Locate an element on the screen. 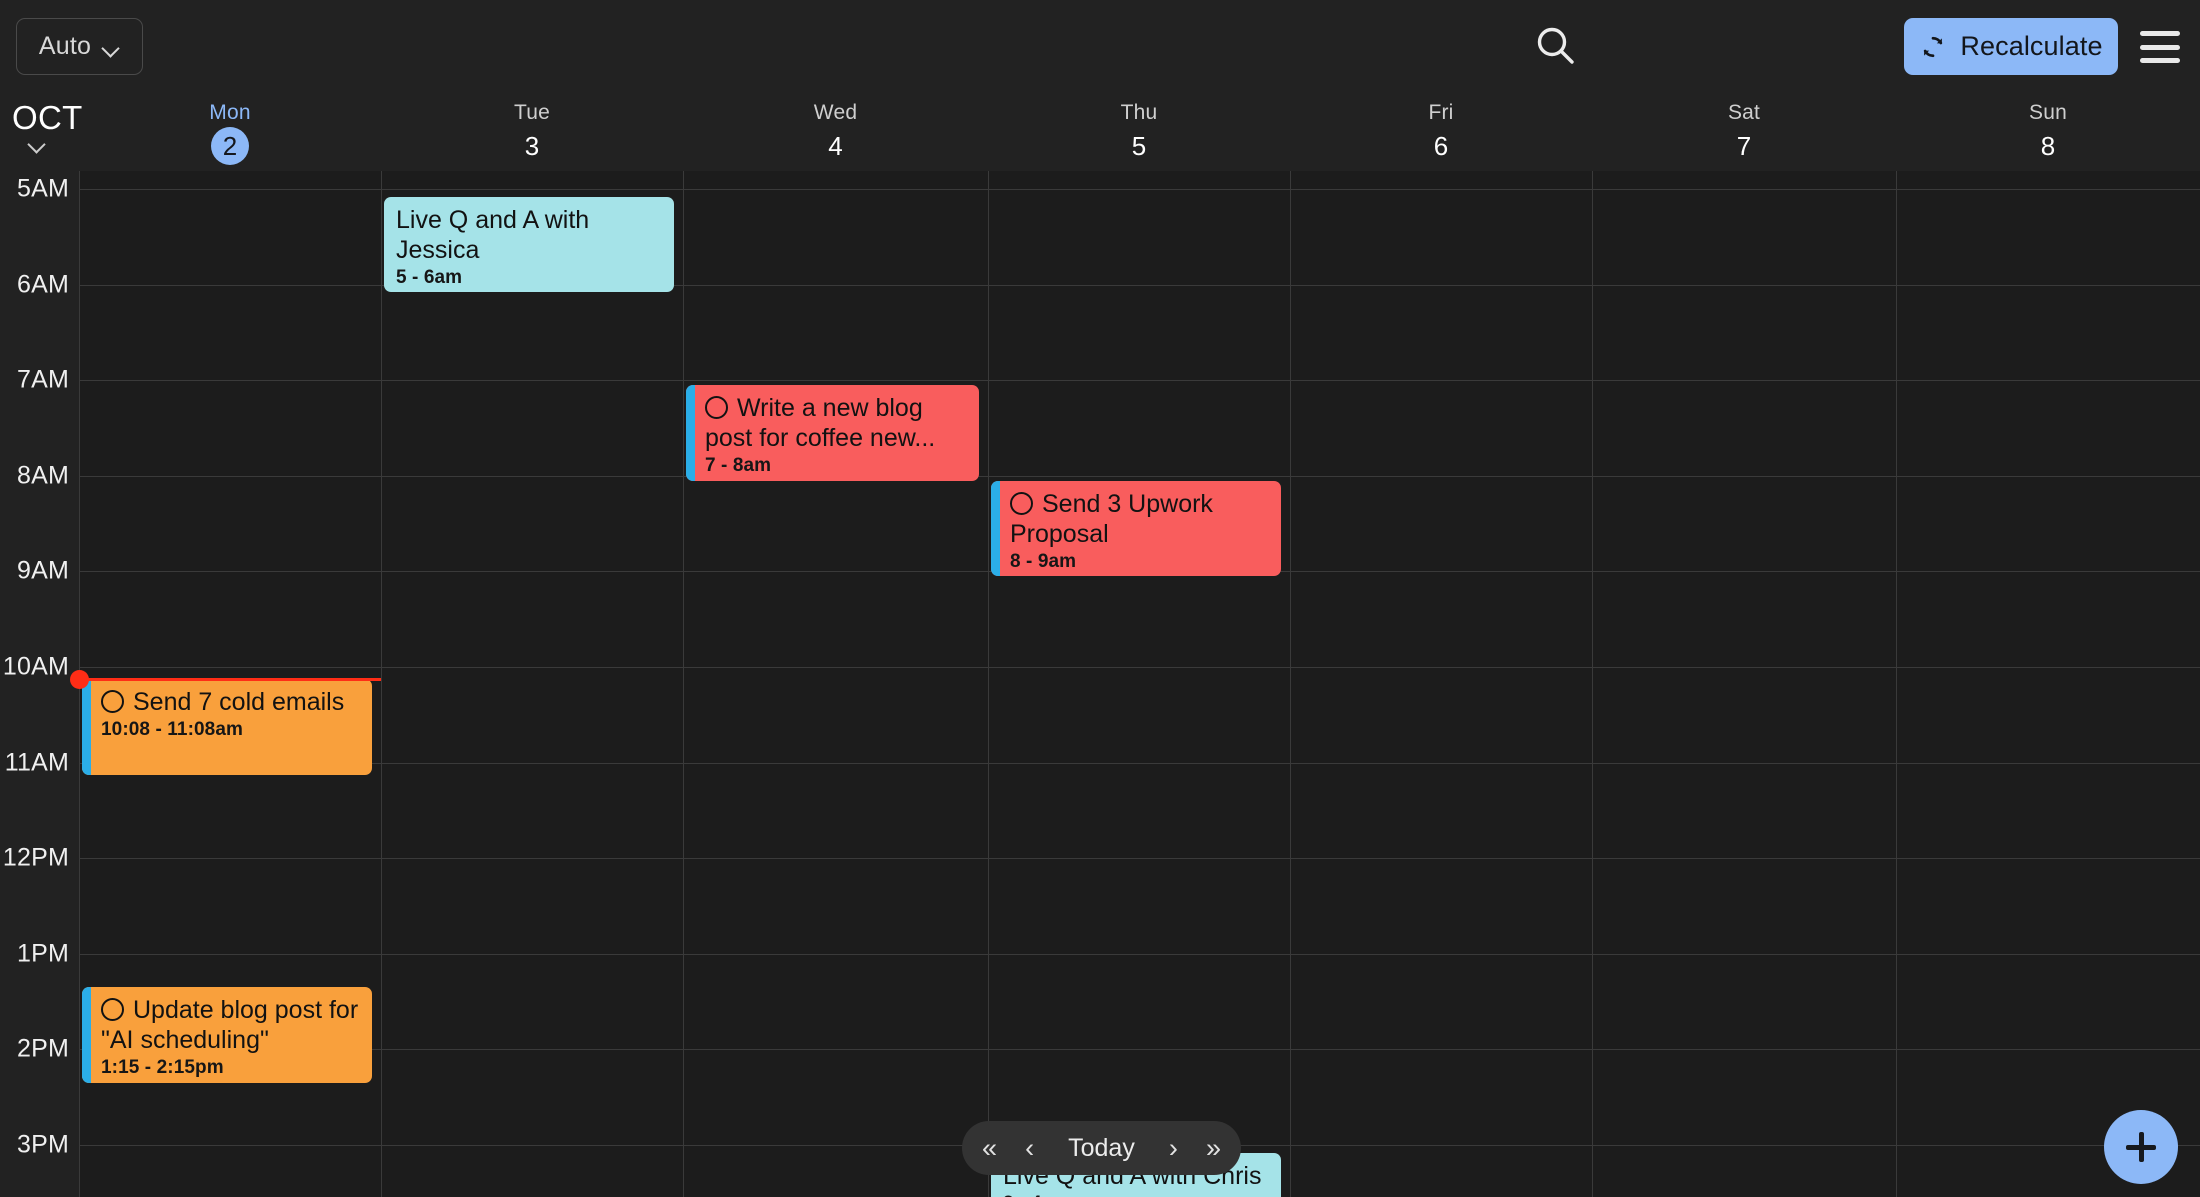 The height and width of the screenshot is (1197, 2200). day-number: 4 is located at coordinates (835, 146).